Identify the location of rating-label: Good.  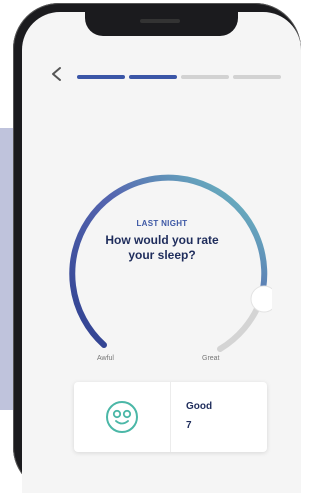
(199, 406).